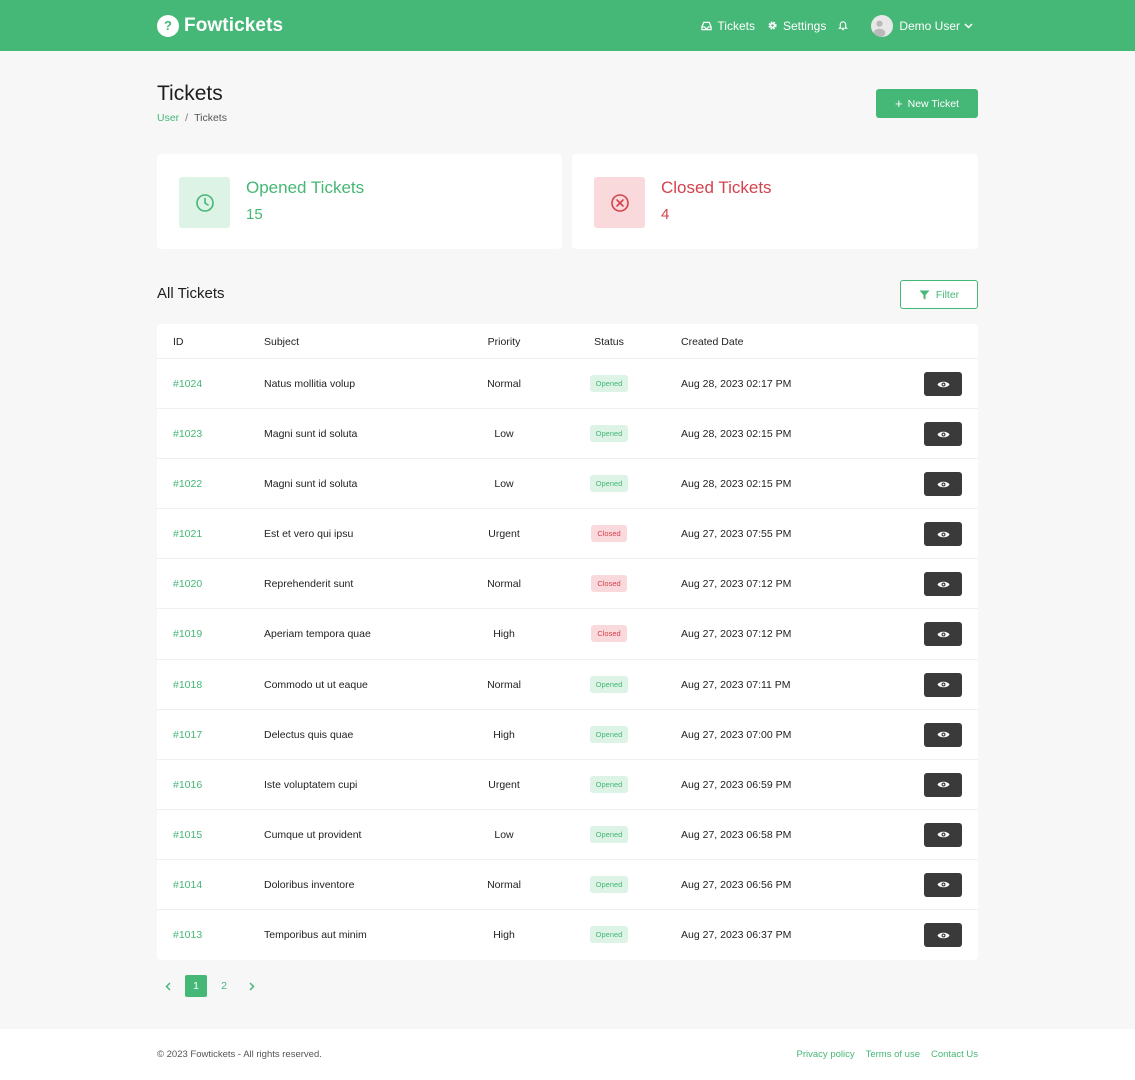 This screenshot has height=1080, width=1135. What do you see at coordinates (178, 342) in the screenshot?
I see `column-header-id: ID` at bounding box center [178, 342].